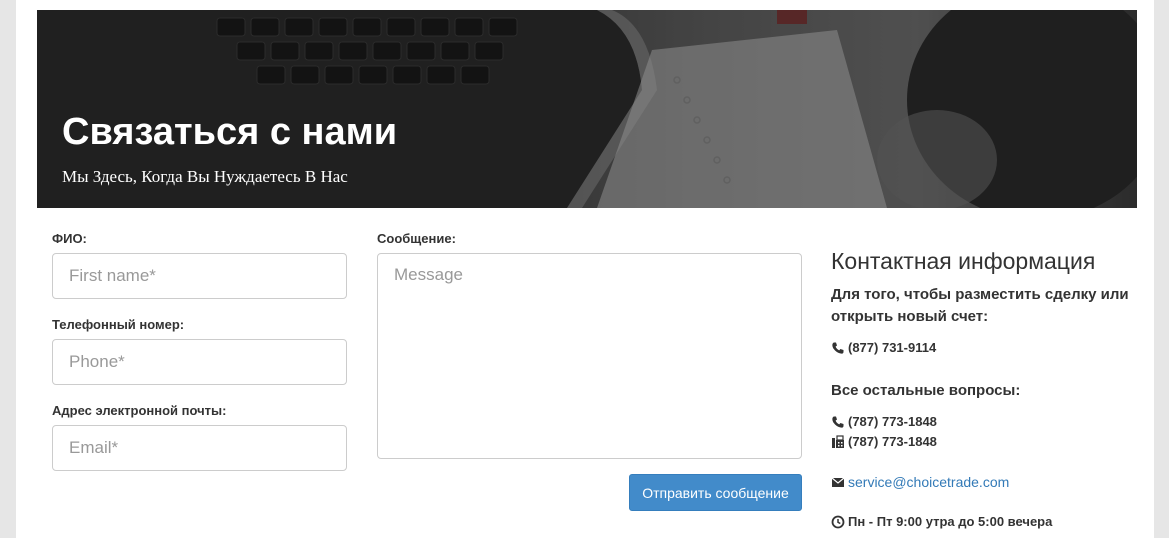  Describe the element at coordinates (838, 522) in the screenshot. I see `clock-icon` at that location.